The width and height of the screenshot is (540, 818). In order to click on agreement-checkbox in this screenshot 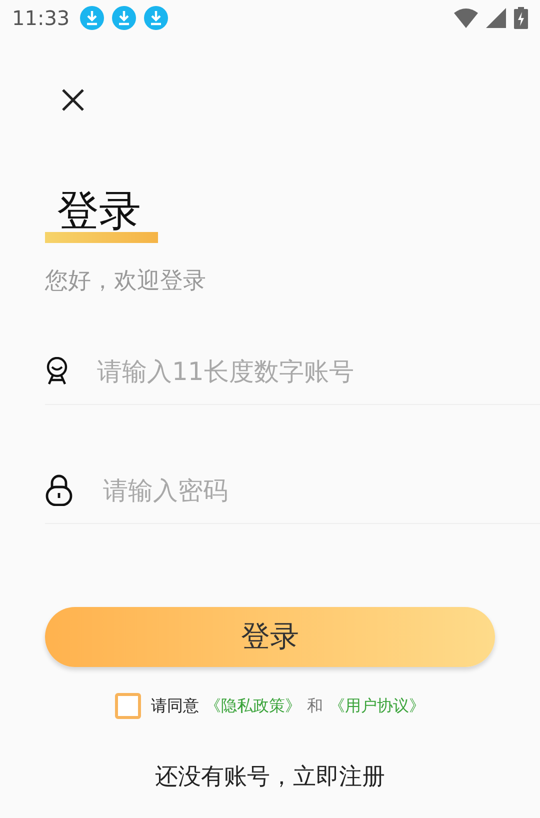, I will do `click(128, 706)`.